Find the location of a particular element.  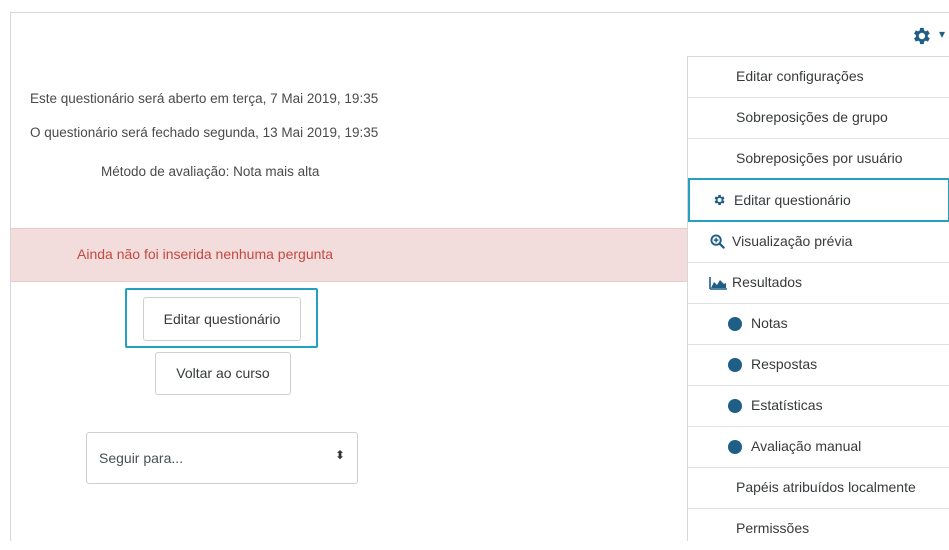

menu-item-permissions: Permissões is located at coordinates (818, 529).